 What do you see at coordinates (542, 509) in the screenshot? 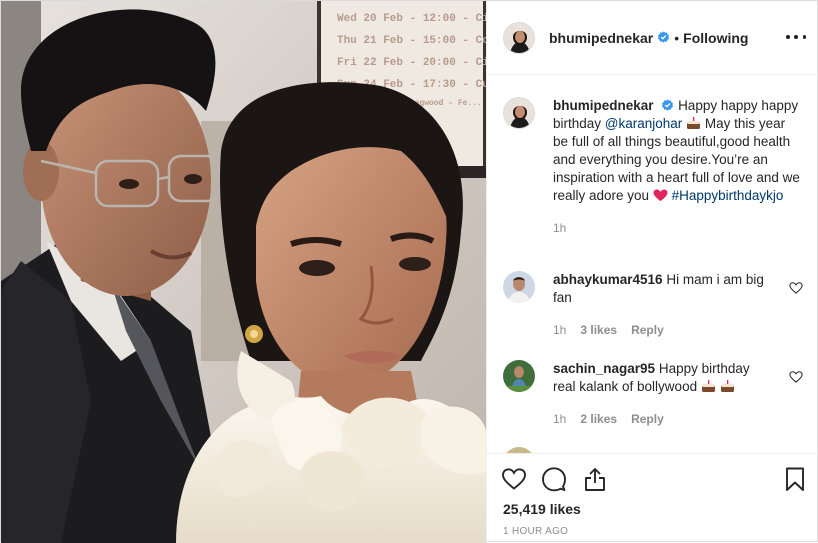
I see `likes-count: 25,419 likes` at bounding box center [542, 509].